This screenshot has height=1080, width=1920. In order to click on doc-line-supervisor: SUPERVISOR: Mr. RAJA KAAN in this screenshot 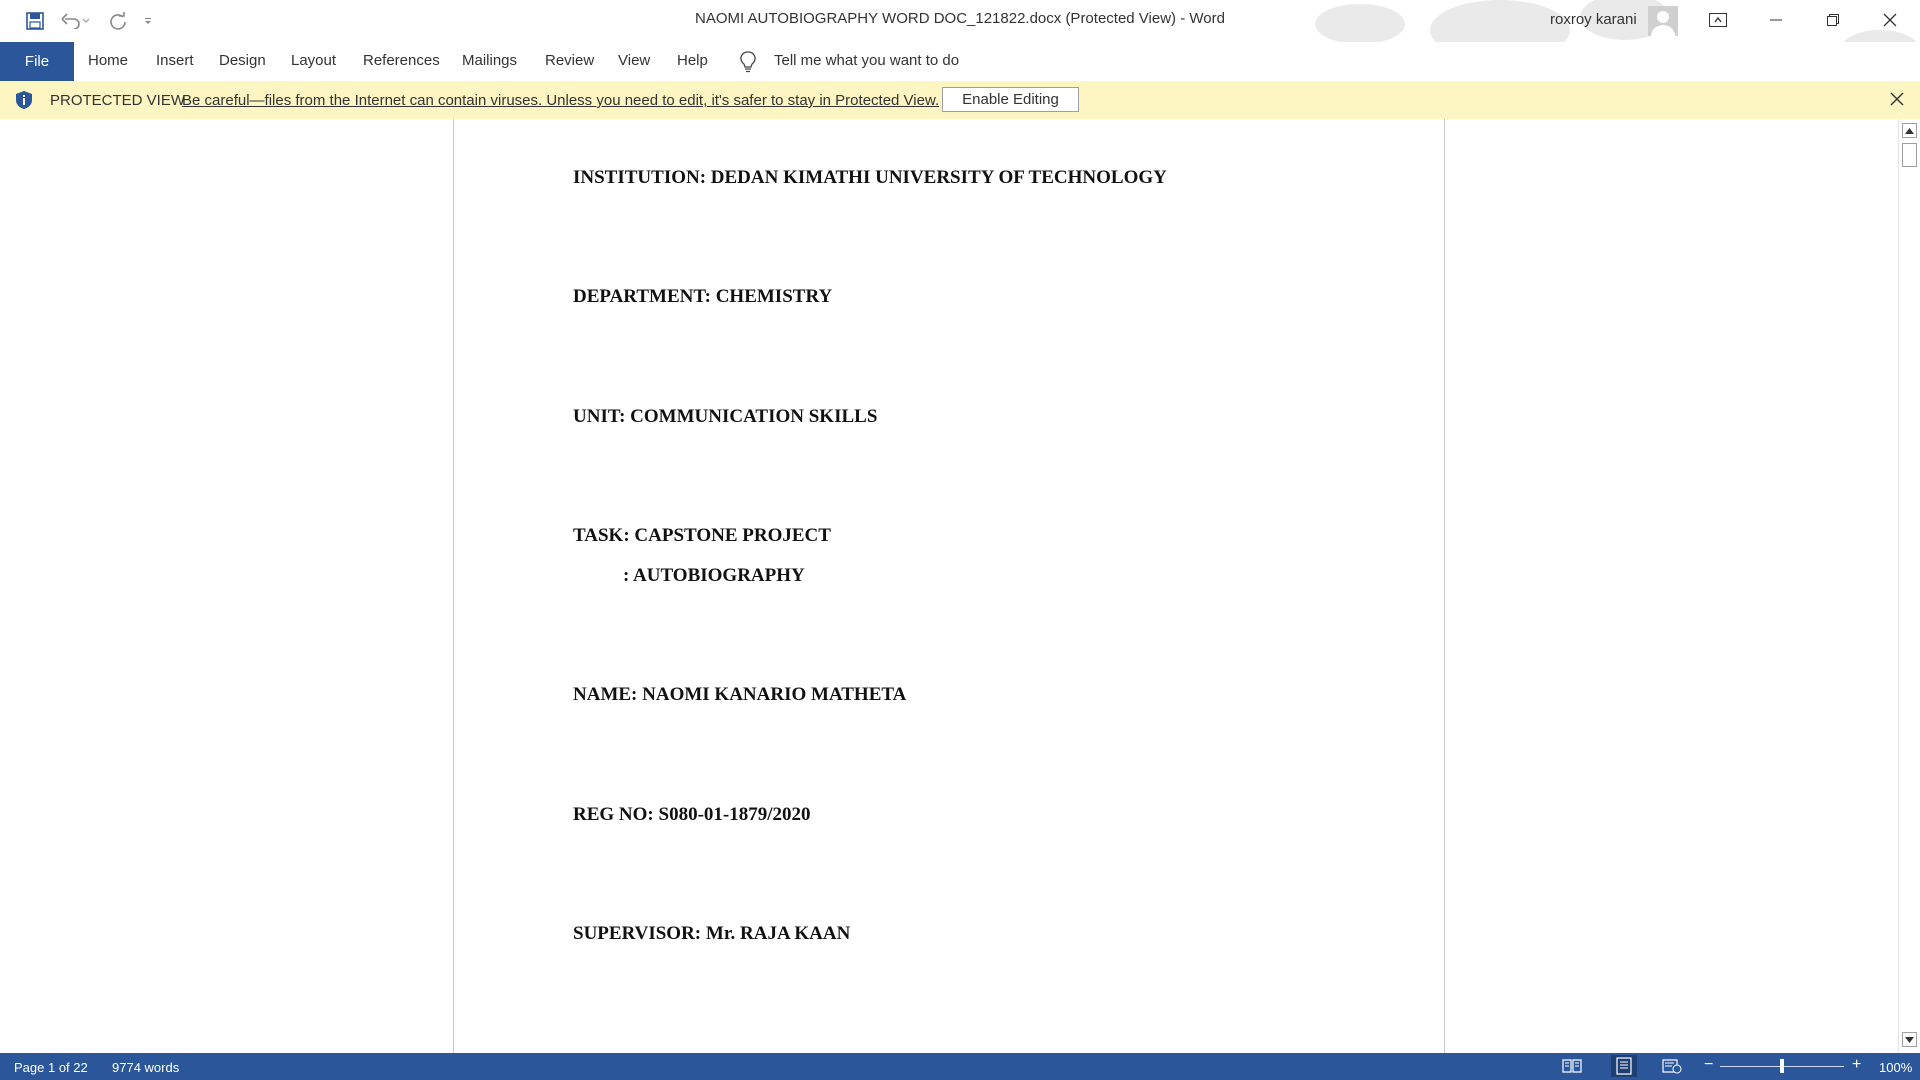, I will do `click(712, 933)`.